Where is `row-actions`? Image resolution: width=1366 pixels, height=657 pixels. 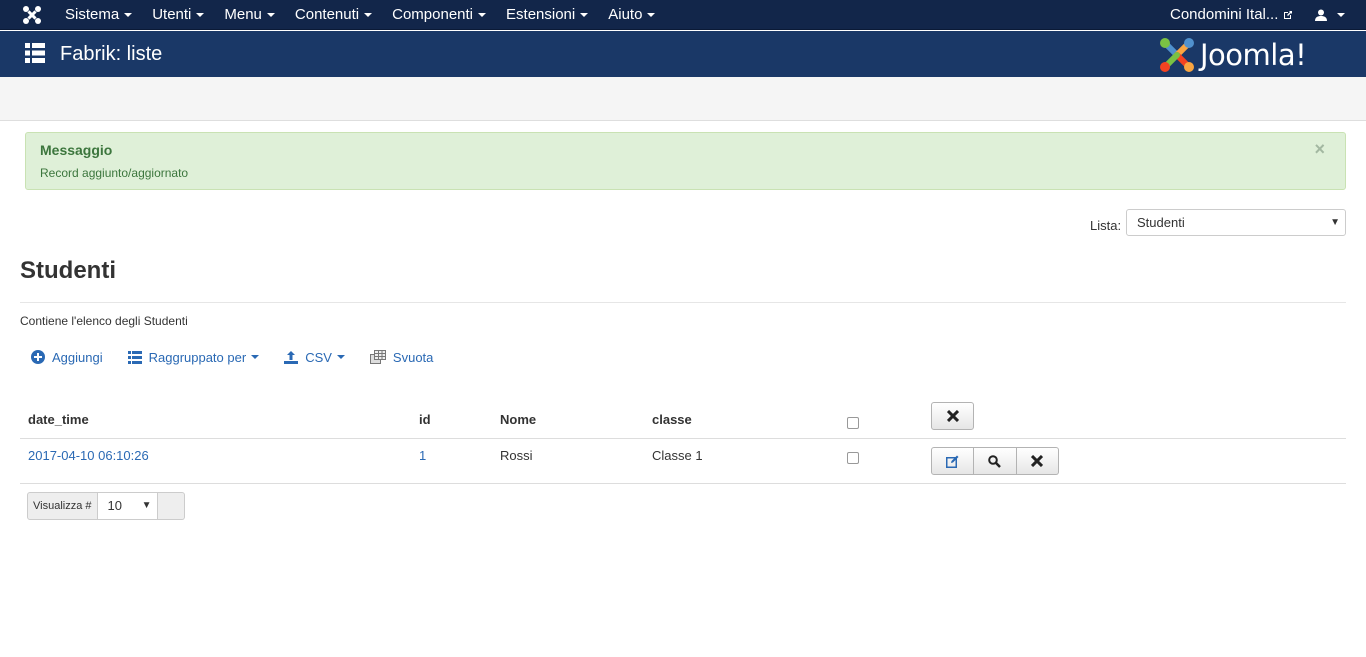 row-actions is located at coordinates (995, 461).